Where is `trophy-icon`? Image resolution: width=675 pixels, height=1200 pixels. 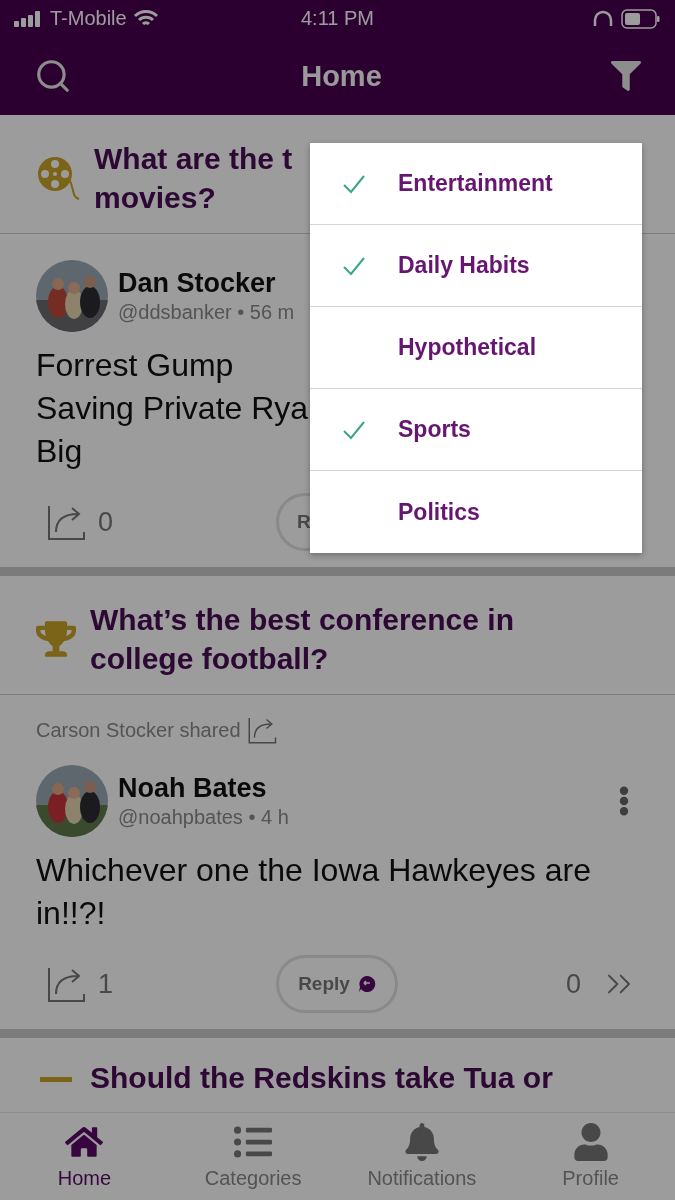
trophy-icon is located at coordinates (56, 639).